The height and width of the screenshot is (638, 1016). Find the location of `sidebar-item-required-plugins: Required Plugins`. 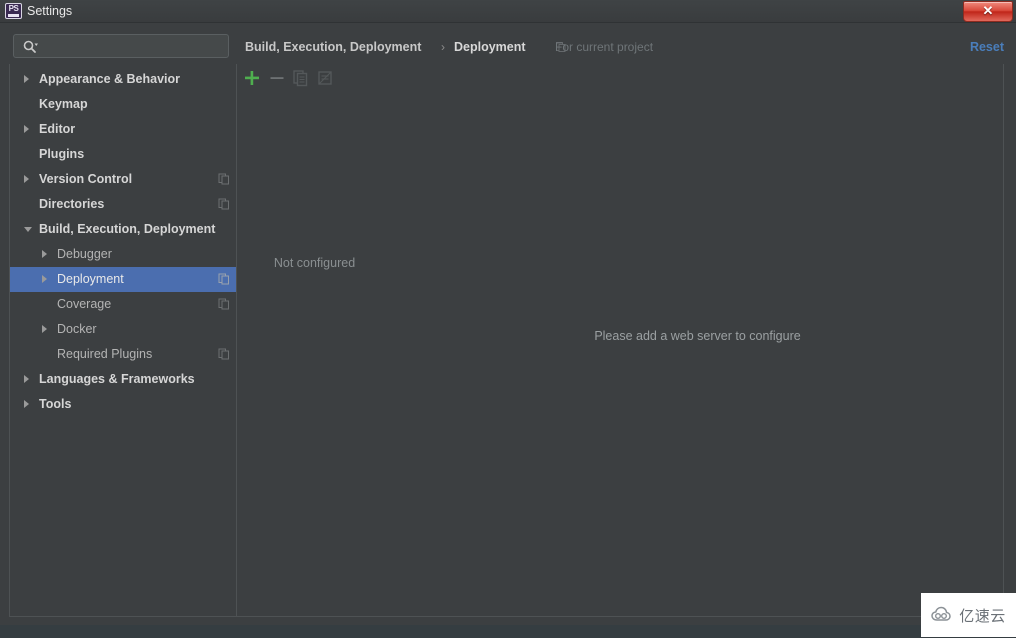

sidebar-item-required-plugins: Required Plugins is located at coordinates (123, 354).